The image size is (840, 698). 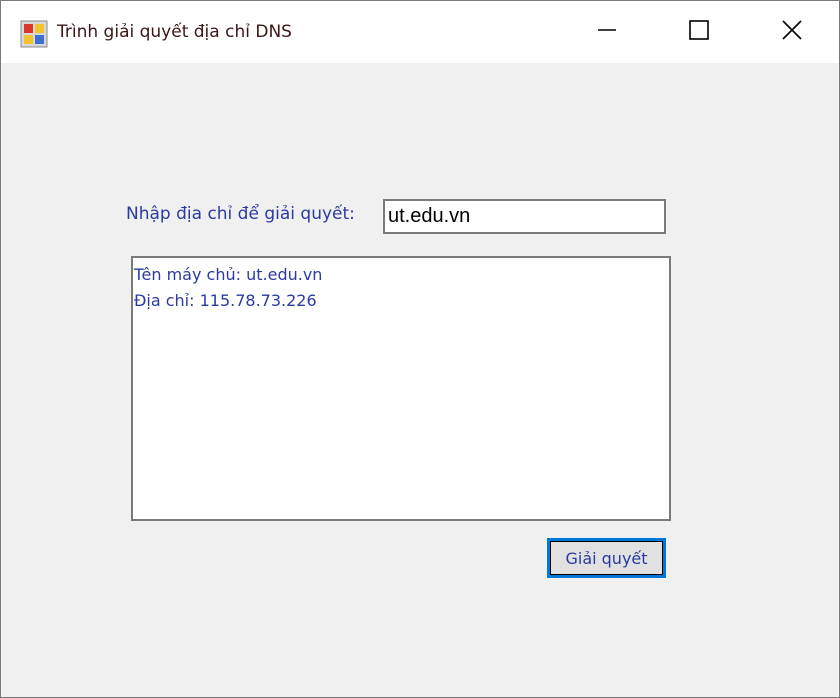 I want to click on minimize-icon, so click(x=607, y=32).